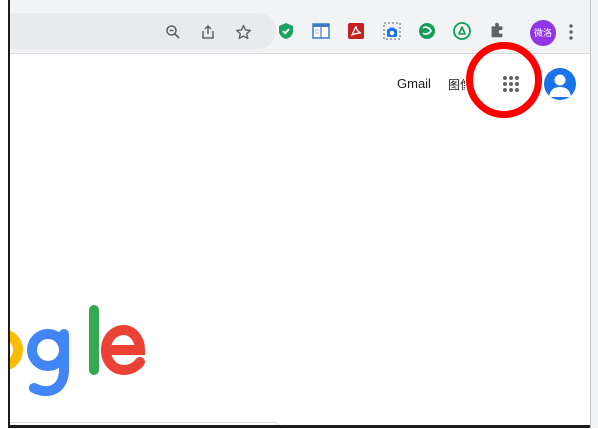  Describe the element at coordinates (321, 31) in the screenshot. I see `reader-extension-icon` at that location.